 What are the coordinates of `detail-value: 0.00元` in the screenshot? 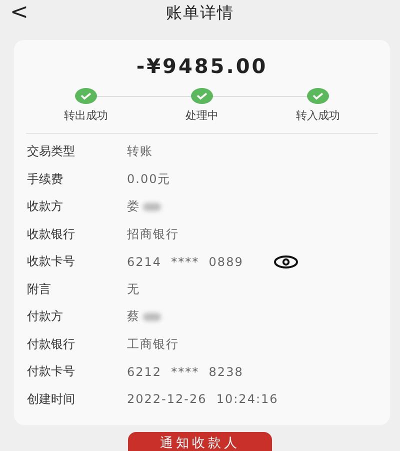 It's located at (149, 179).